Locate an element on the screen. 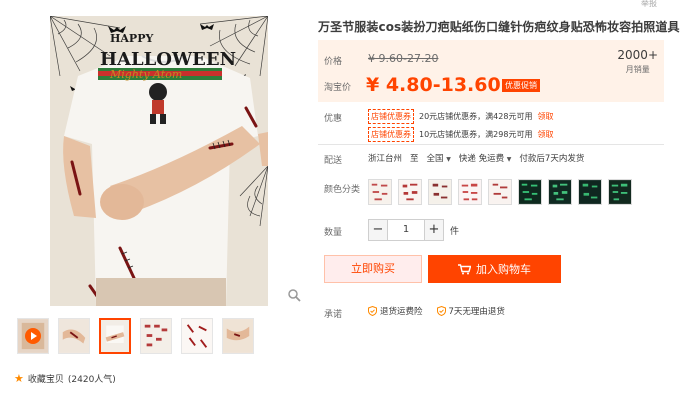  guarantee-list: 退货运费险 7天无理由退货 is located at coordinates (436, 311).